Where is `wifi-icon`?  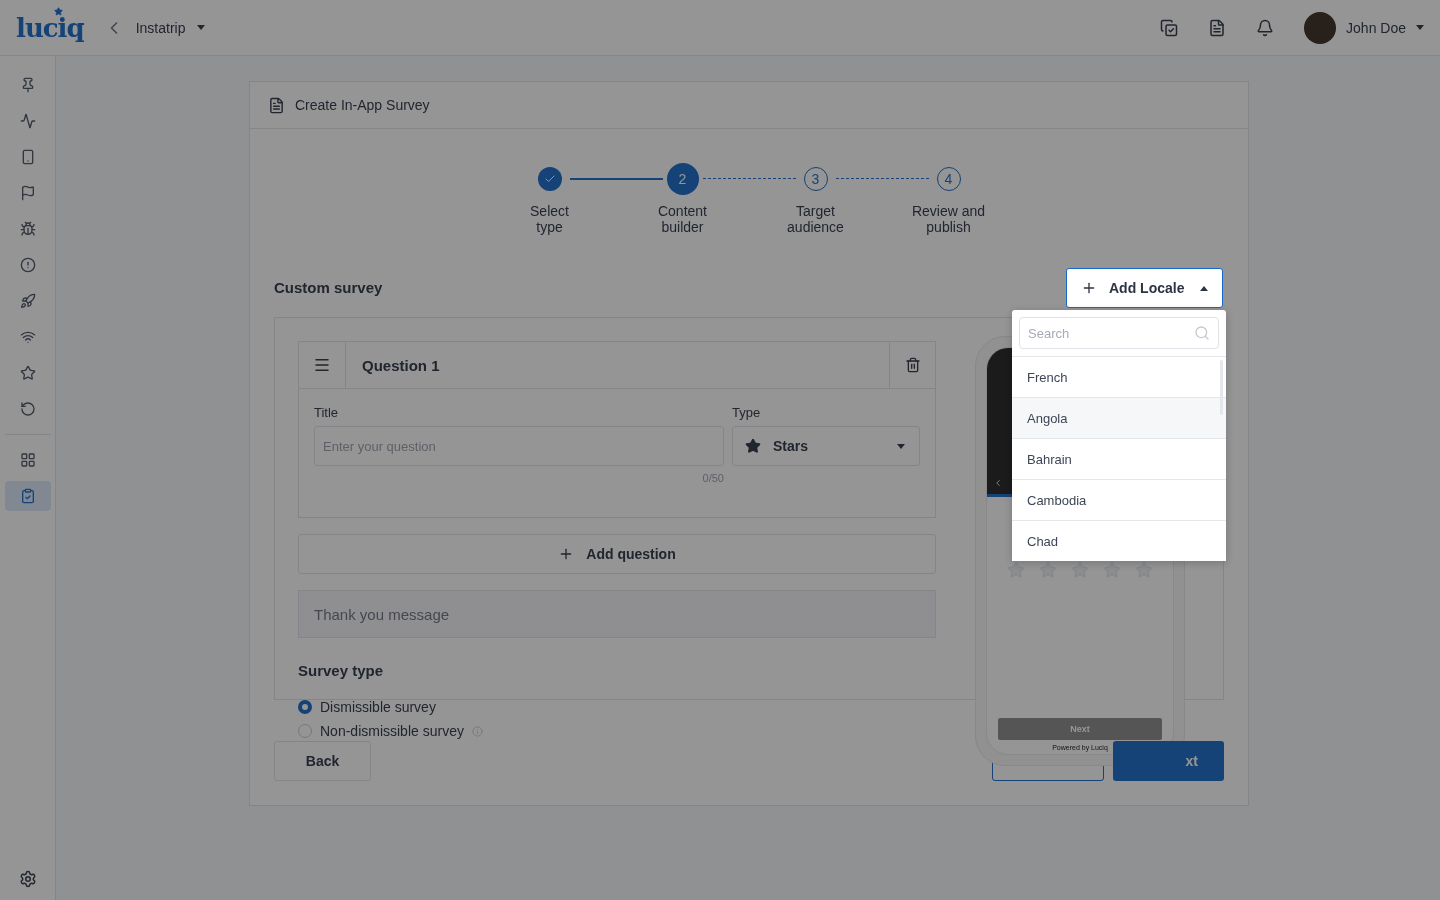 wifi-icon is located at coordinates (27, 337).